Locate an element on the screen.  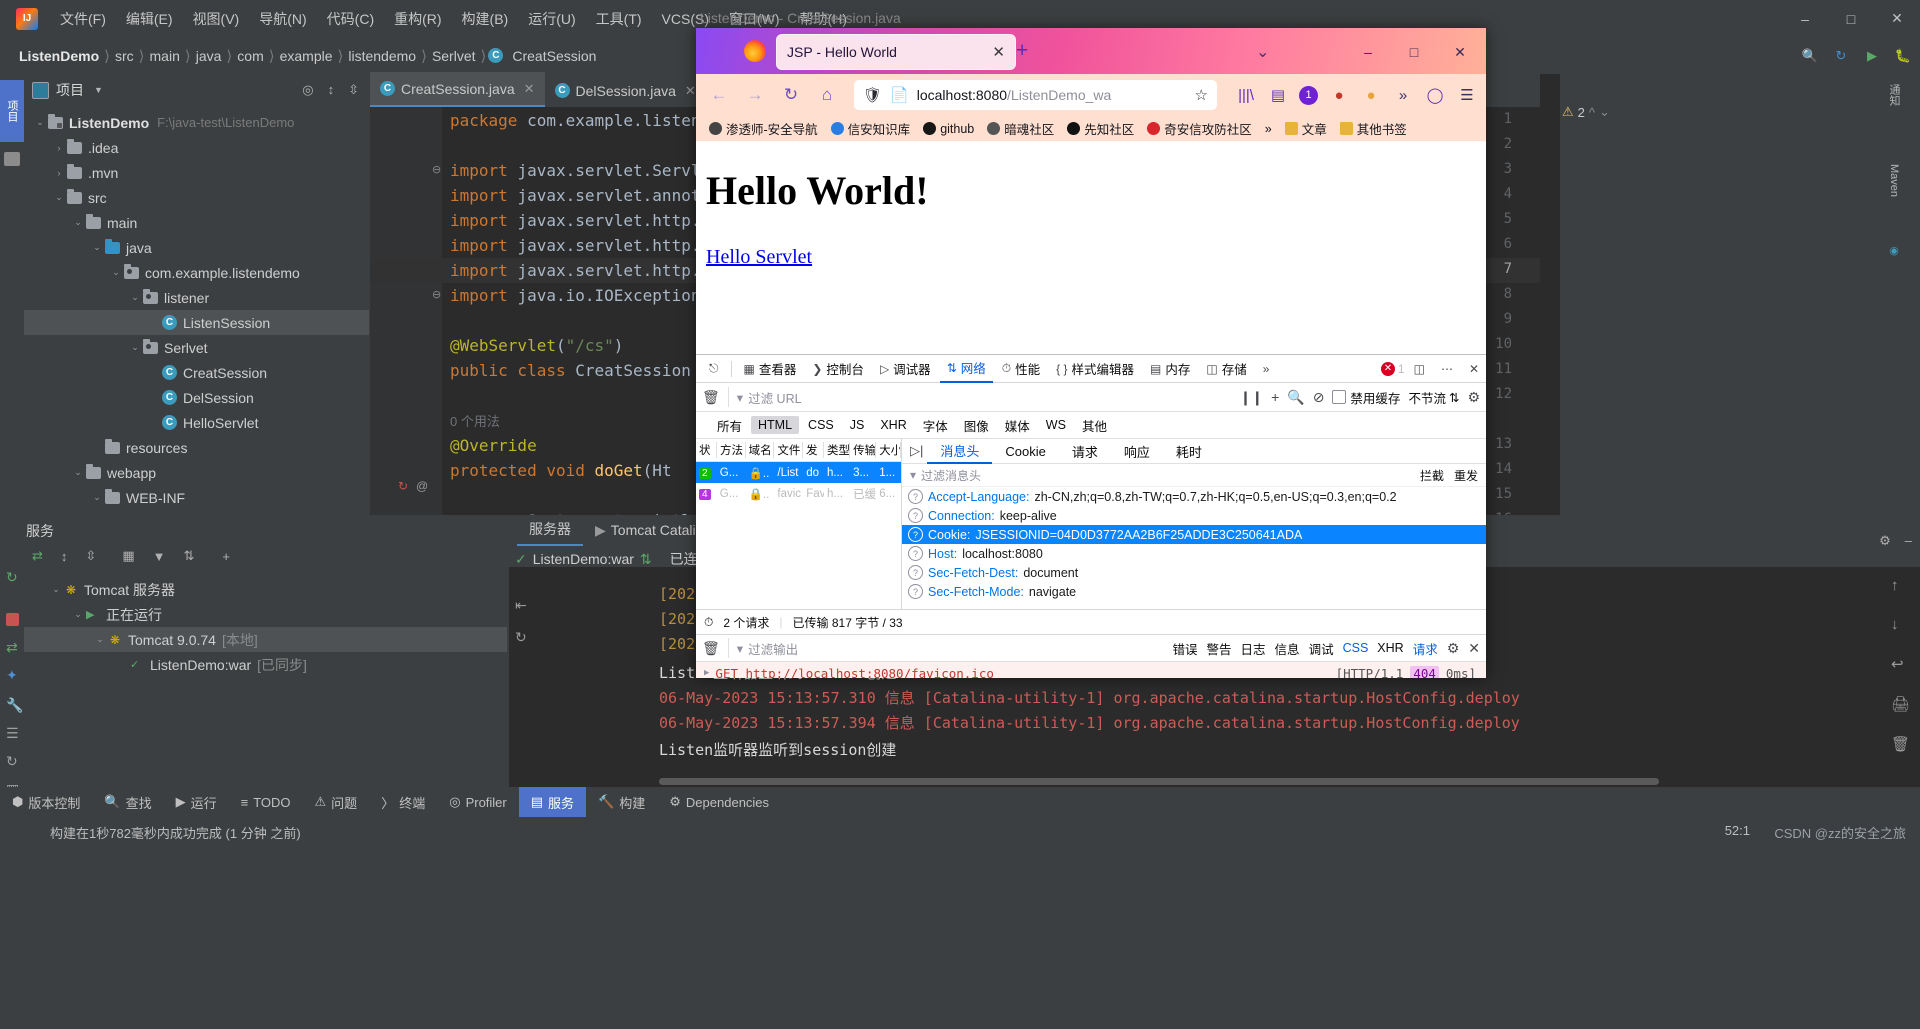
project-tree-node: ⌄ listener is located at coordinates (196, 297).